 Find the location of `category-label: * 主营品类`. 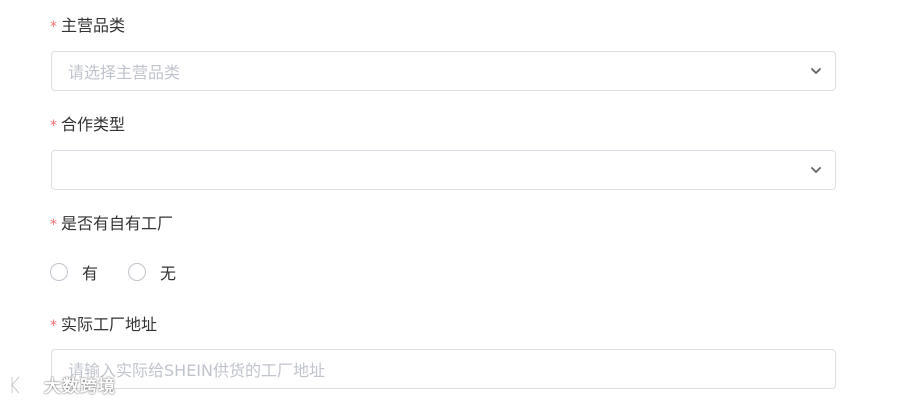

category-label: * 主营品类 is located at coordinates (87, 26).